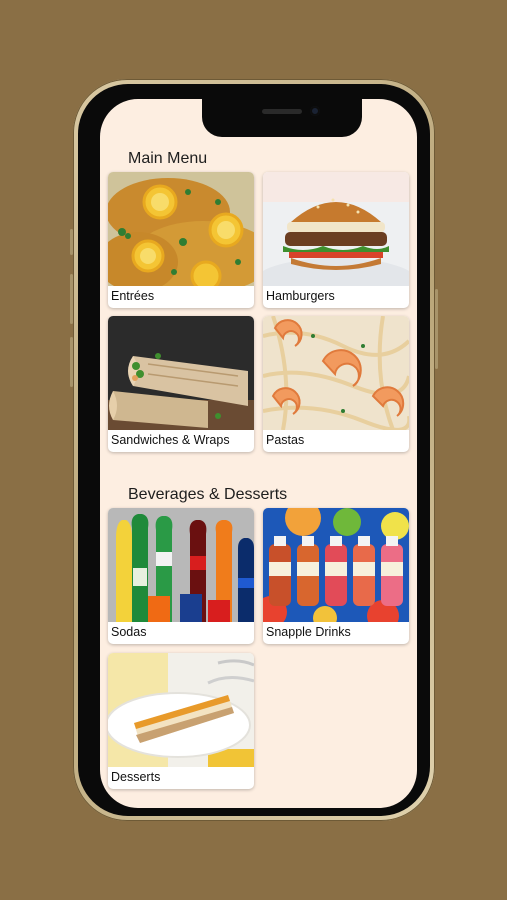 This screenshot has width=507, height=900. I want to click on menu-card-hamburgers: Hamburgers, so click(336, 240).